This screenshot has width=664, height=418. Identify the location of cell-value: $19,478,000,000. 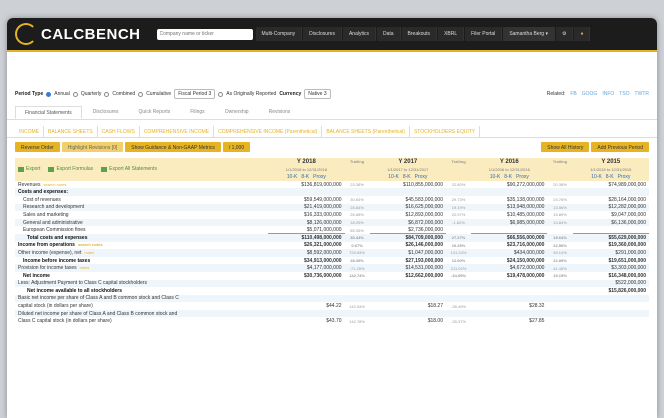
(509, 276).